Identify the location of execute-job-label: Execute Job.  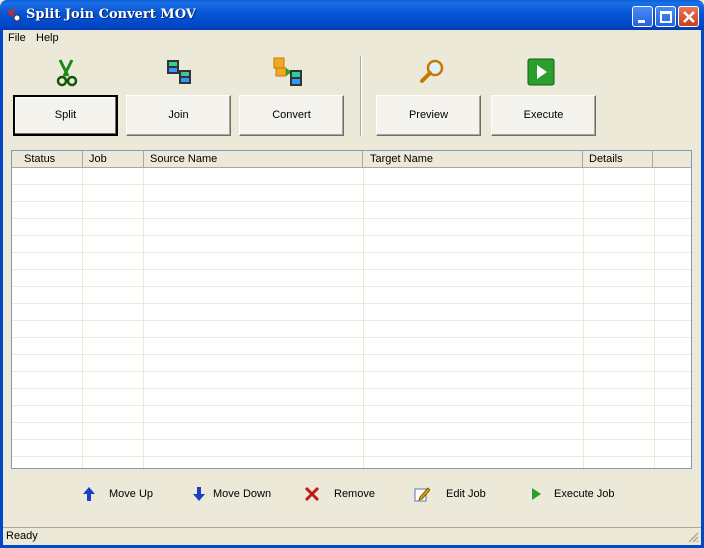
(584, 494).